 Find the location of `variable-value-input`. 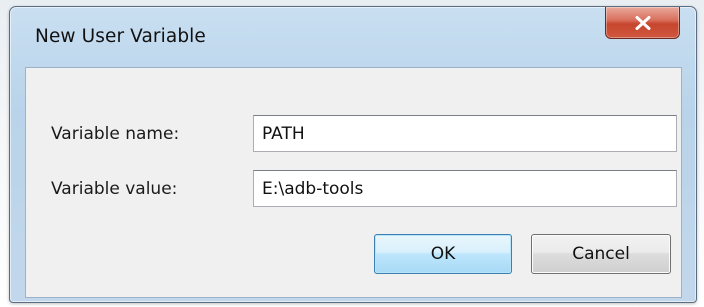

variable-value-input is located at coordinates (465, 188).